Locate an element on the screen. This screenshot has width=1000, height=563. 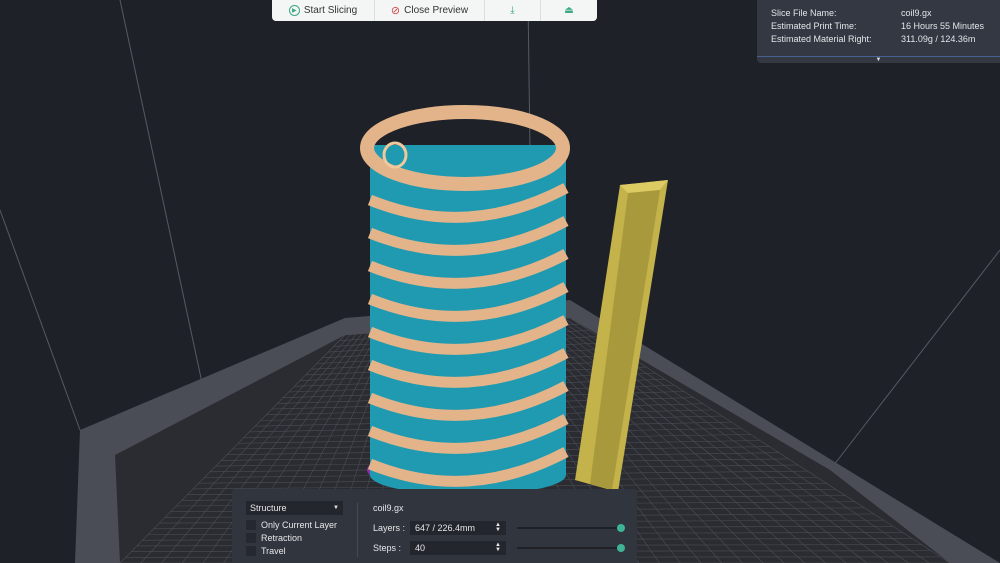
file-name: coil9.gx is located at coordinates (388, 508).